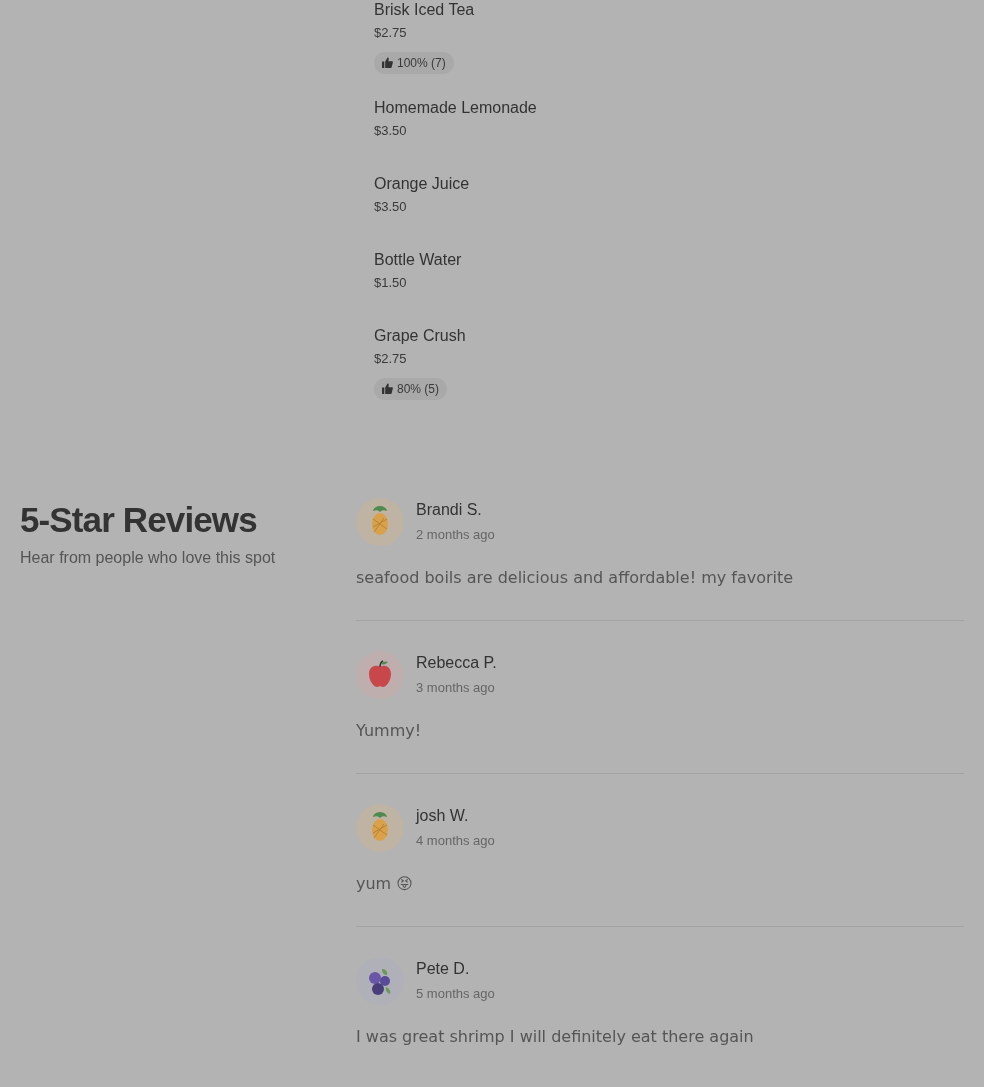  Describe the element at coordinates (456, 687) in the screenshot. I see `review-time: 3 months ago` at that location.